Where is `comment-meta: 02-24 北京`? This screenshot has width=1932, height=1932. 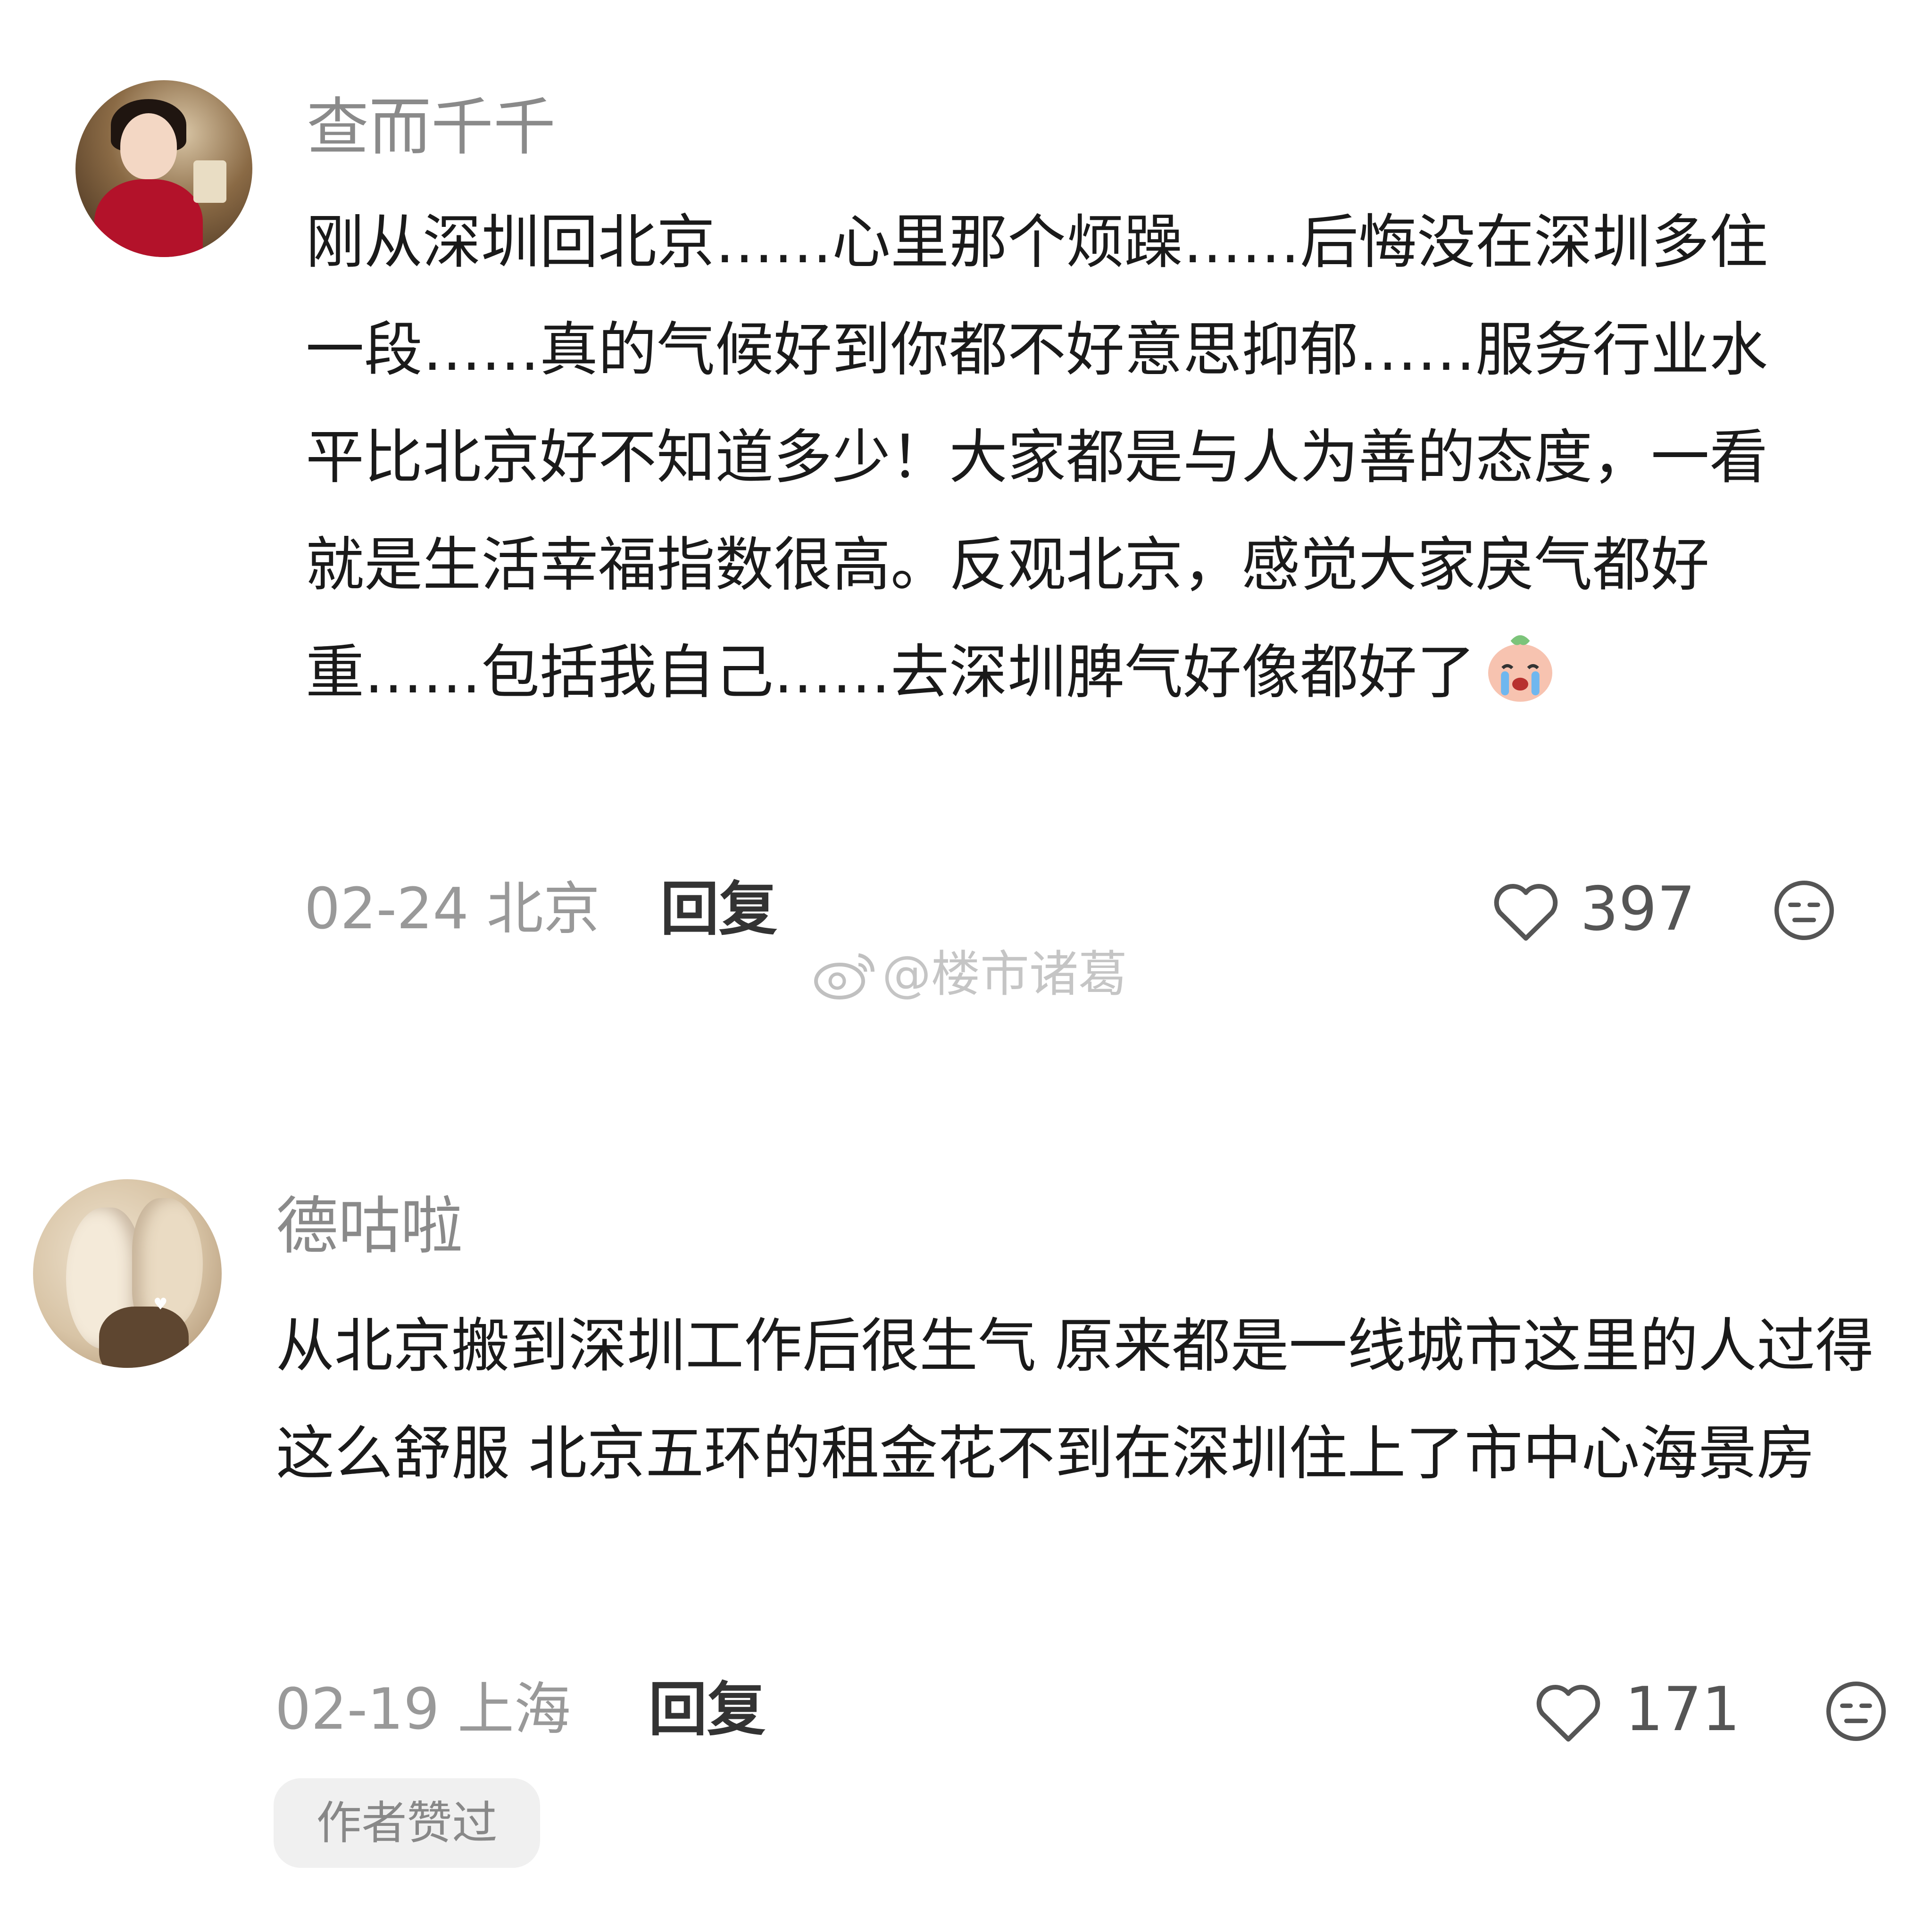 comment-meta: 02-24 北京 is located at coordinates (452, 909).